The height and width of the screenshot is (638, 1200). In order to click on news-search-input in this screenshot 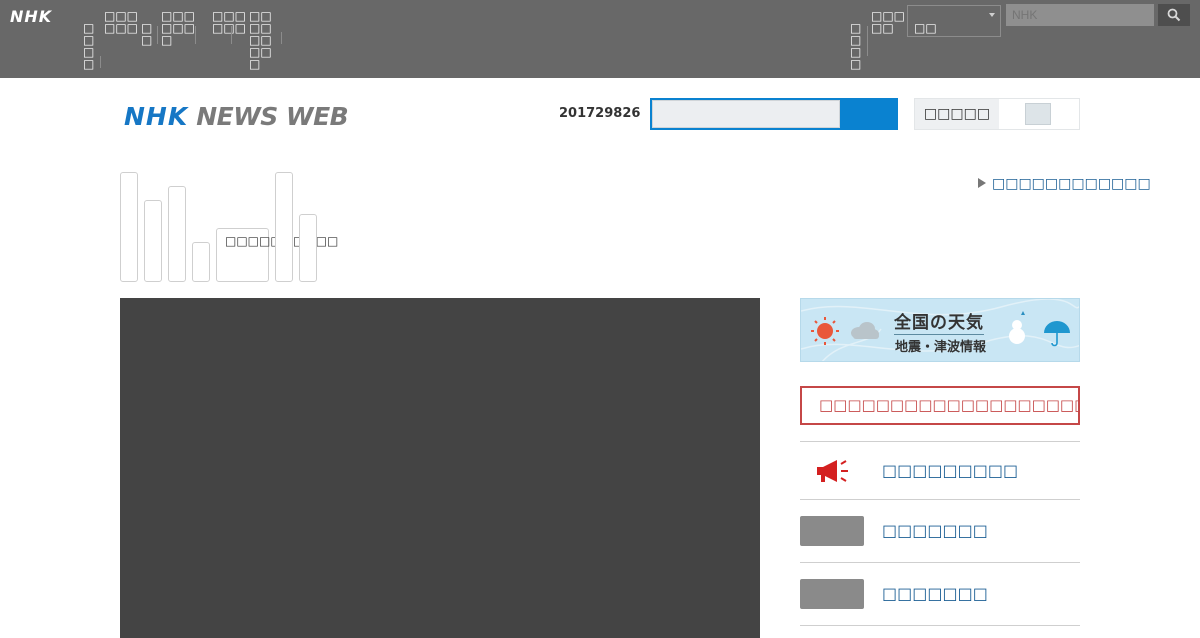, I will do `click(746, 114)`.